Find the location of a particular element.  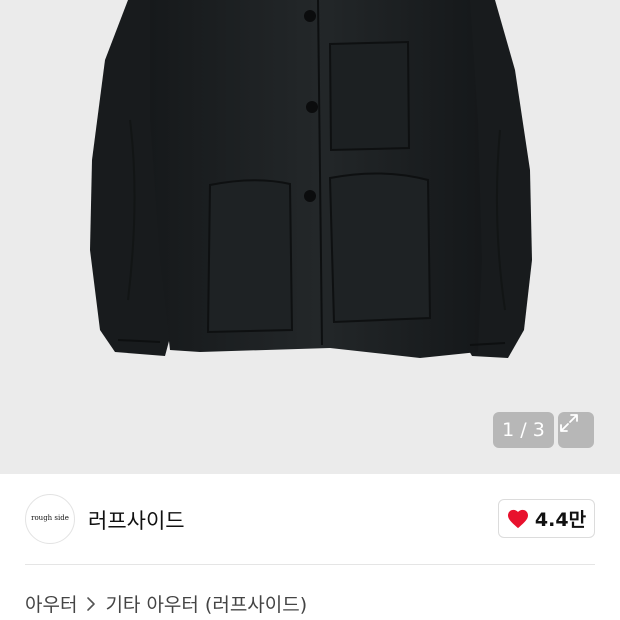

expand-button is located at coordinates (576, 430).